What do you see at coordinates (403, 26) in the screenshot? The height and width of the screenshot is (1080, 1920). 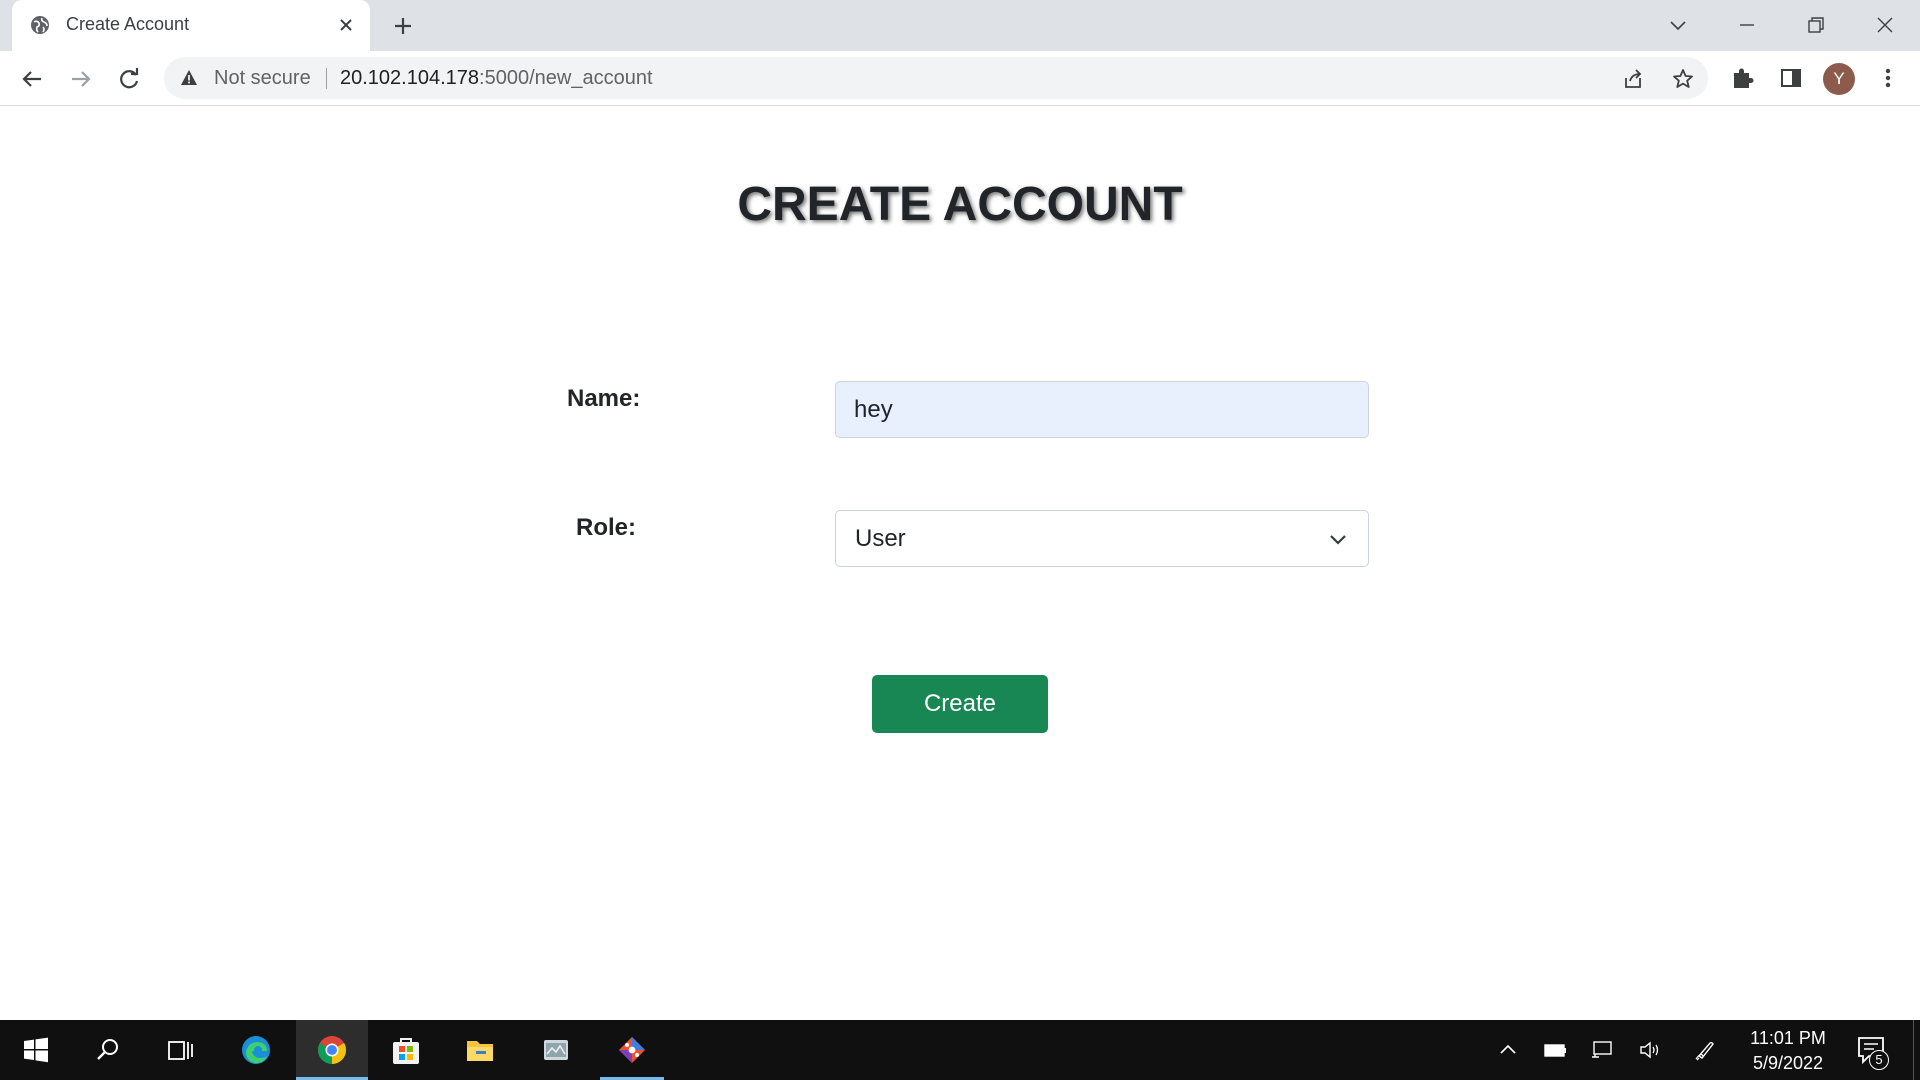 I see `plus-icon` at bounding box center [403, 26].